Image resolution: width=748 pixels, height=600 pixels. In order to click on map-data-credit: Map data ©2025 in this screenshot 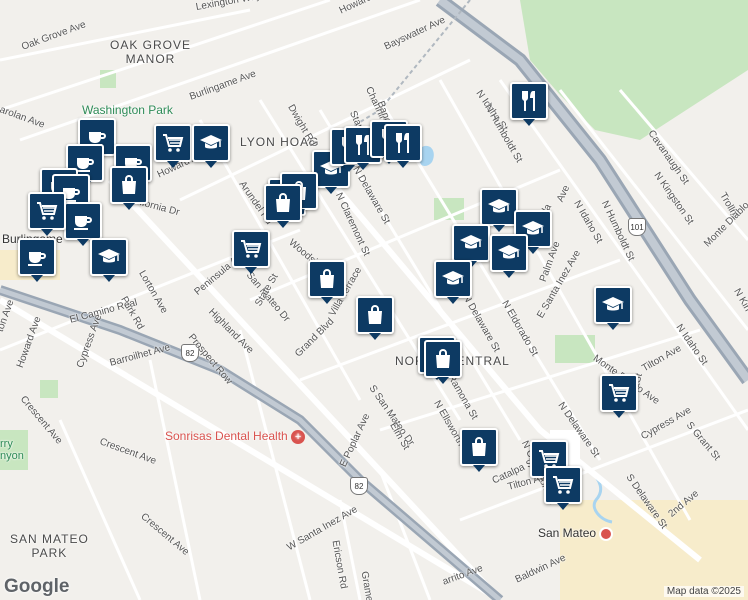, I will do `click(703, 591)`.